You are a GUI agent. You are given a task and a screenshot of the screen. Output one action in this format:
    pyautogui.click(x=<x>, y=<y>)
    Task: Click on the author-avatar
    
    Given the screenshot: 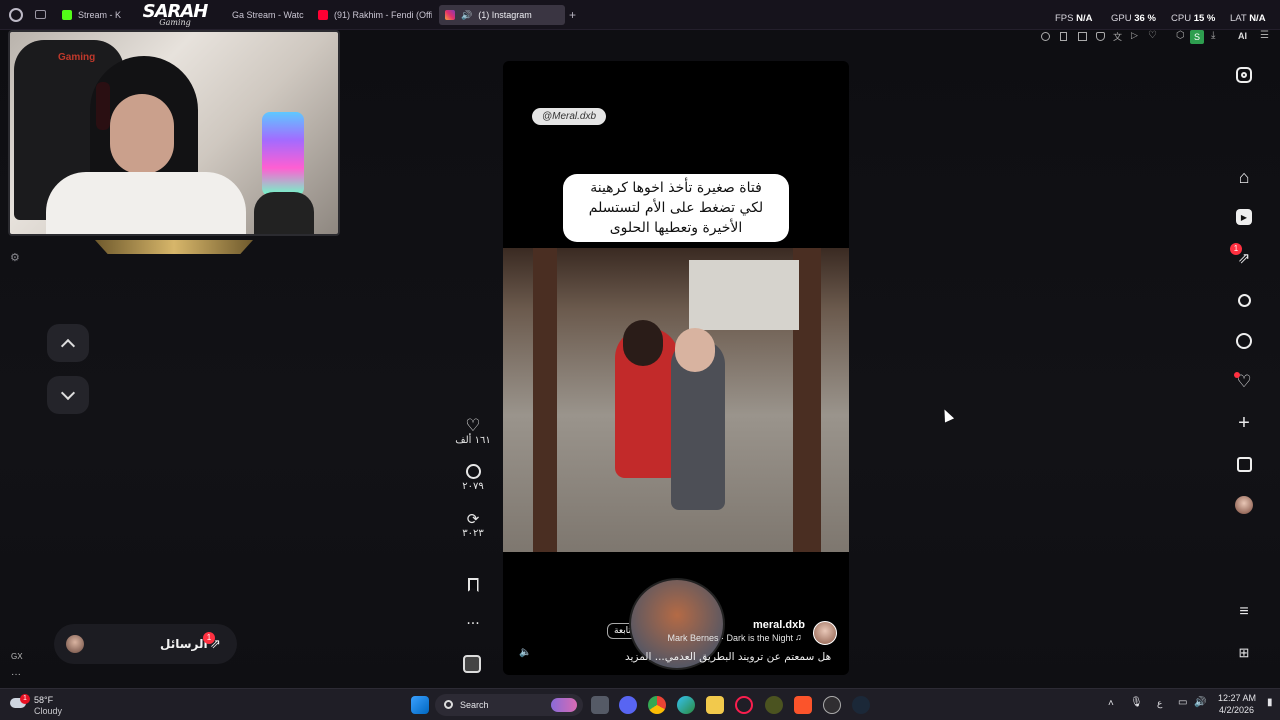 What is the action you would take?
    pyautogui.click(x=825, y=633)
    